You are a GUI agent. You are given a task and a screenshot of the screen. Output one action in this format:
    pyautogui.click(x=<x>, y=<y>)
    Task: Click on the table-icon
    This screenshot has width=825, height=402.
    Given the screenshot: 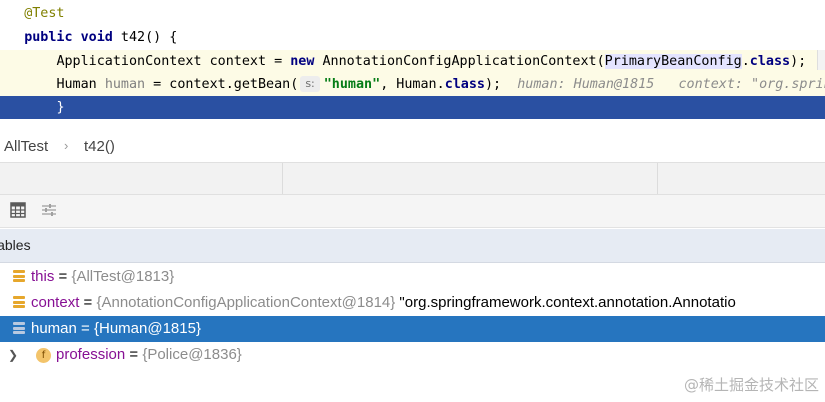 What is the action you would take?
    pyautogui.click(x=19, y=211)
    